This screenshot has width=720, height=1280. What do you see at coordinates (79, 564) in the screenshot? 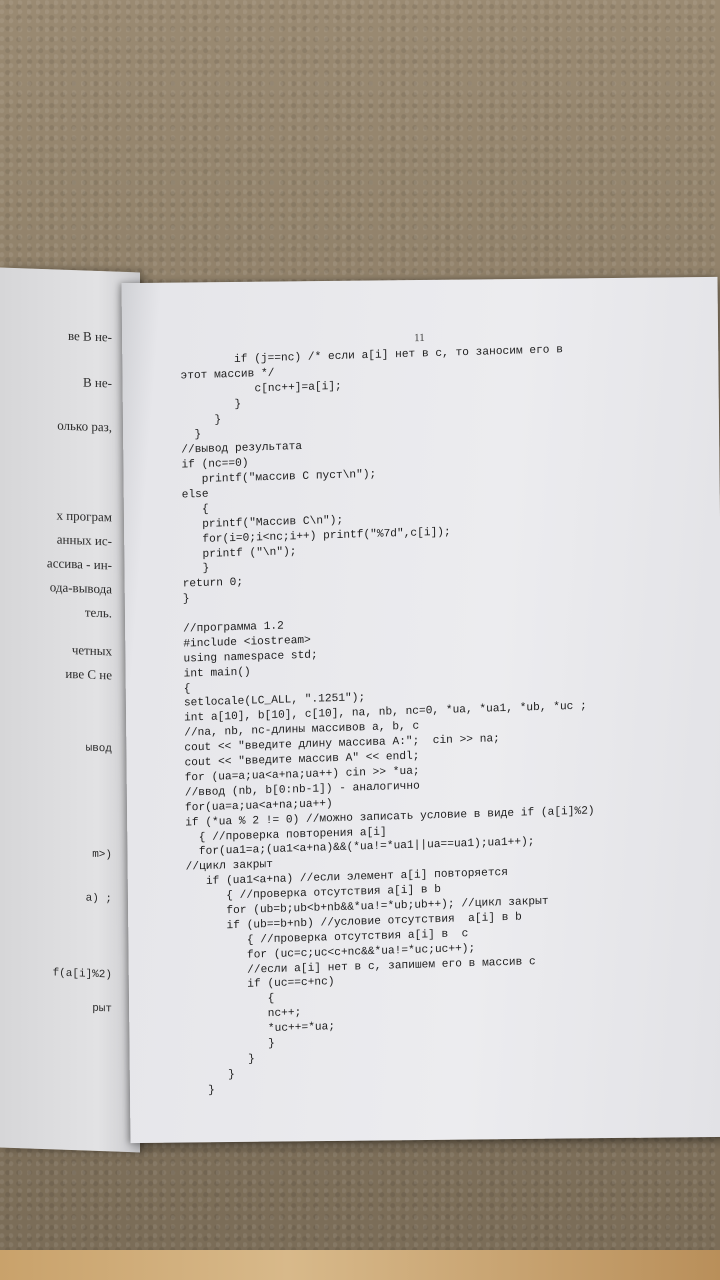
I see `left-page-fragment: ассива - ин-` at bounding box center [79, 564].